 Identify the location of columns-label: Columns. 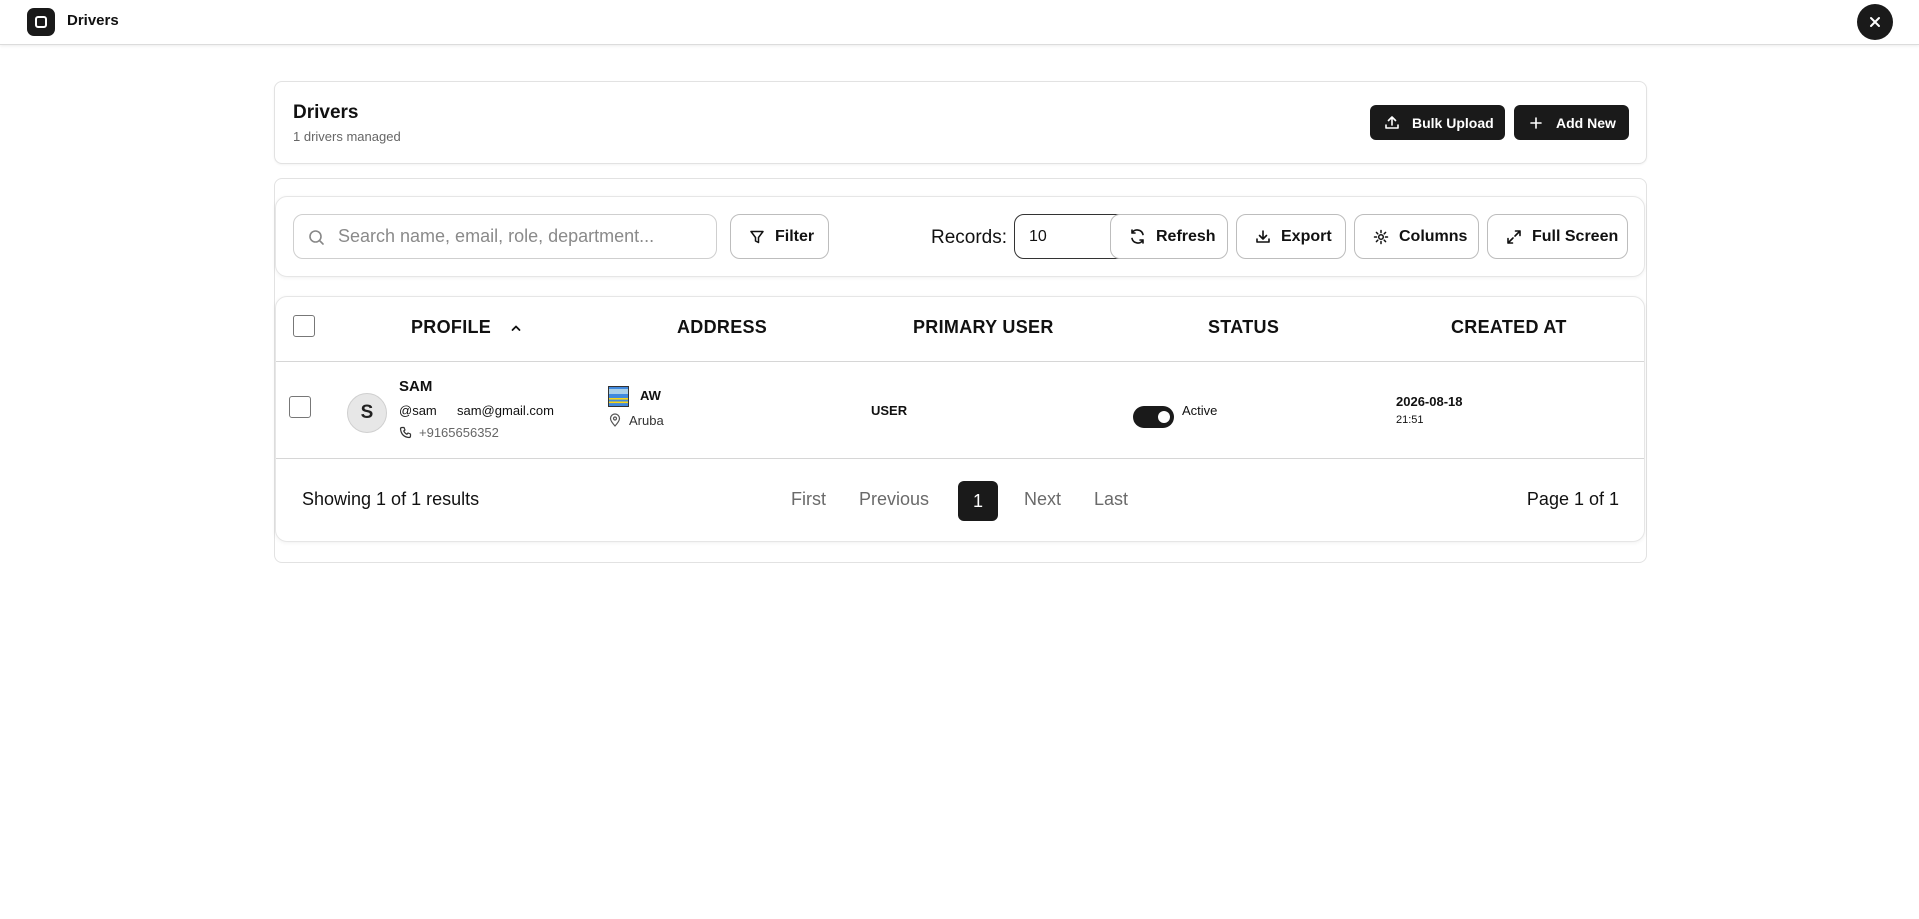
(1433, 236).